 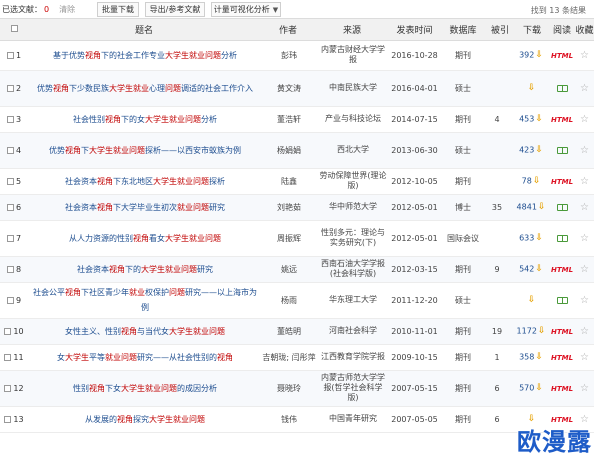 I want to click on author-link: 周振辉, so click(x=288, y=238).